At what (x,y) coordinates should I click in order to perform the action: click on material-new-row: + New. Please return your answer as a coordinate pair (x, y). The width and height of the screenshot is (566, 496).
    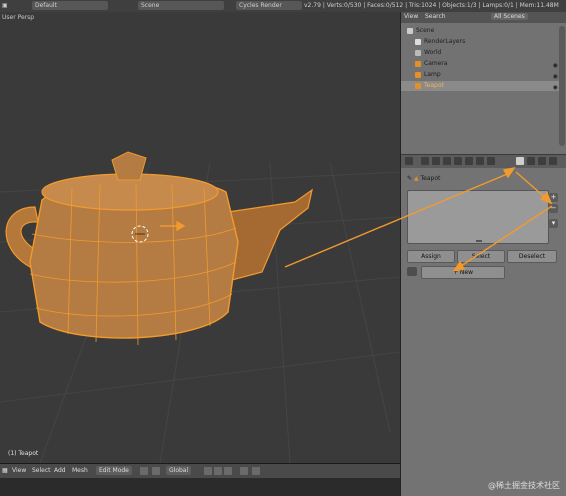
    Looking at the image, I should click on (482, 272).